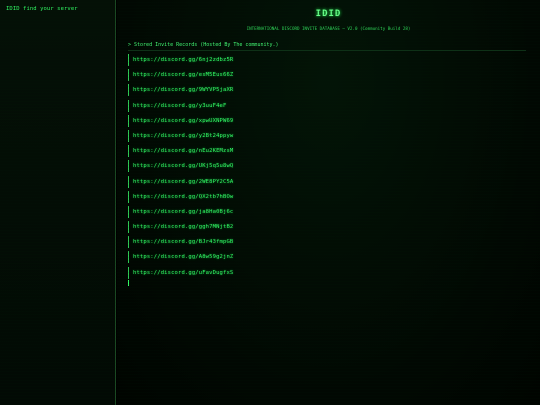 The image size is (540, 405). Describe the element at coordinates (258, 211) in the screenshot. I see `invite-row: https://discord.gg/ja8Ha0Bj6c` at that location.